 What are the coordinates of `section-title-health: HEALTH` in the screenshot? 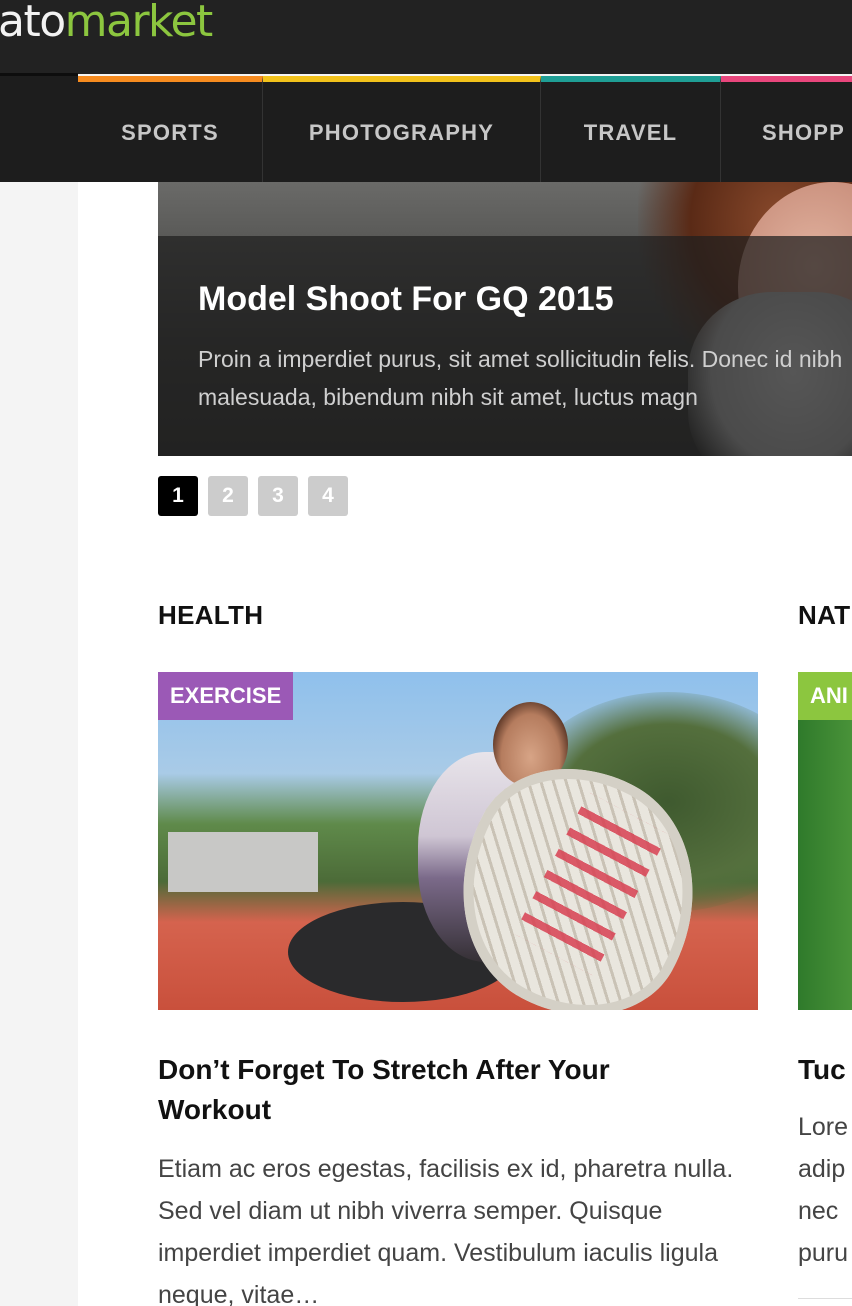 It's located at (210, 615).